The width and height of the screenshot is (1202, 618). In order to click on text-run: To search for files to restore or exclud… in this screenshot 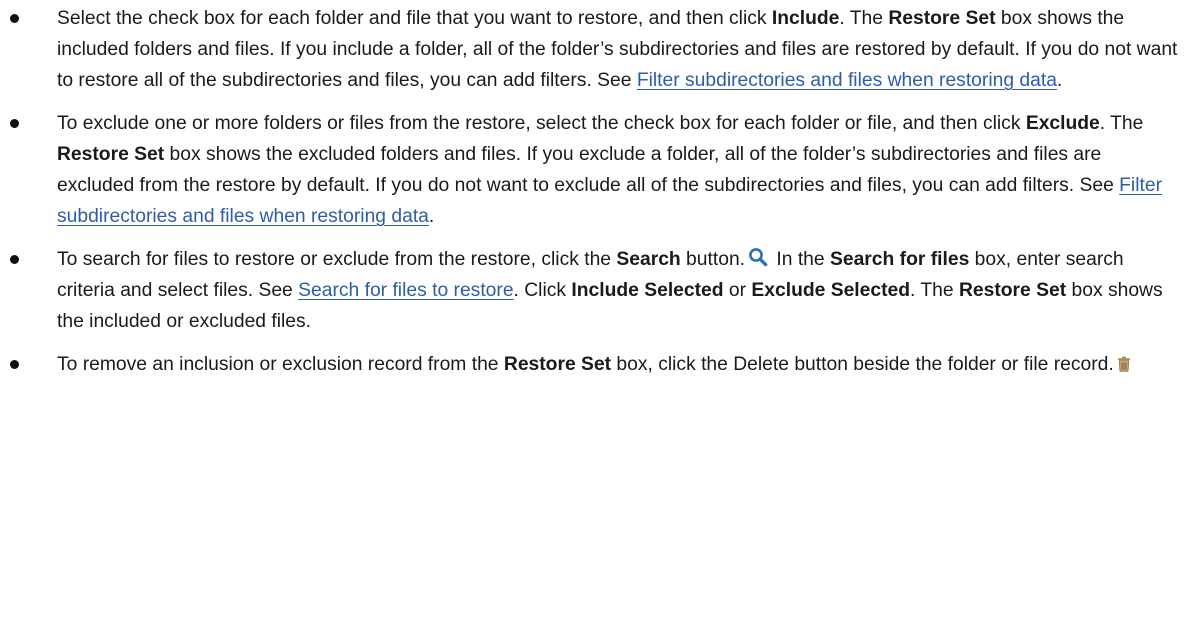, I will do `click(337, 259)`.